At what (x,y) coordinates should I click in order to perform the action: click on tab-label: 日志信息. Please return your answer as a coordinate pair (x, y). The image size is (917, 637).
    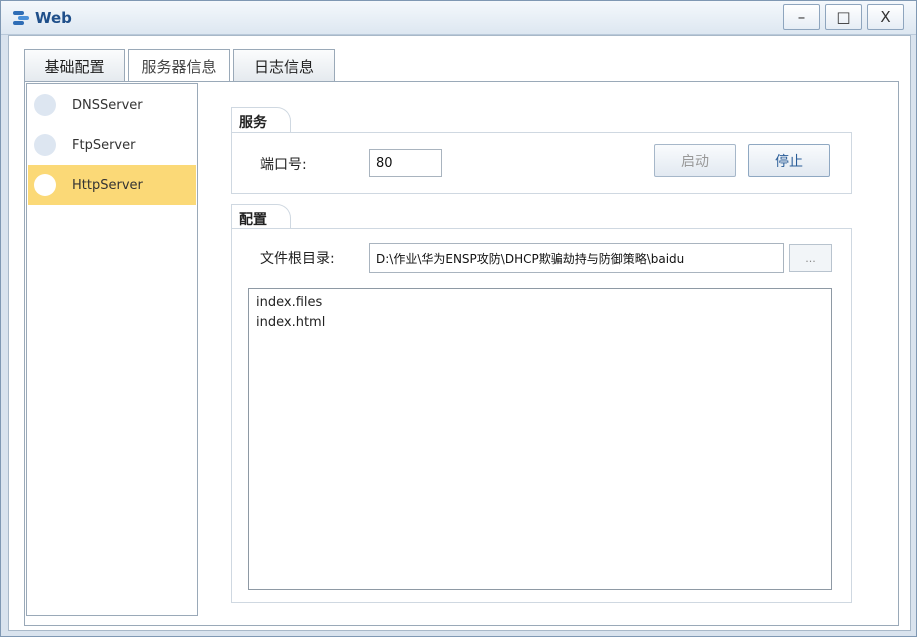
    Looking at the image, I should click on (283, 66).